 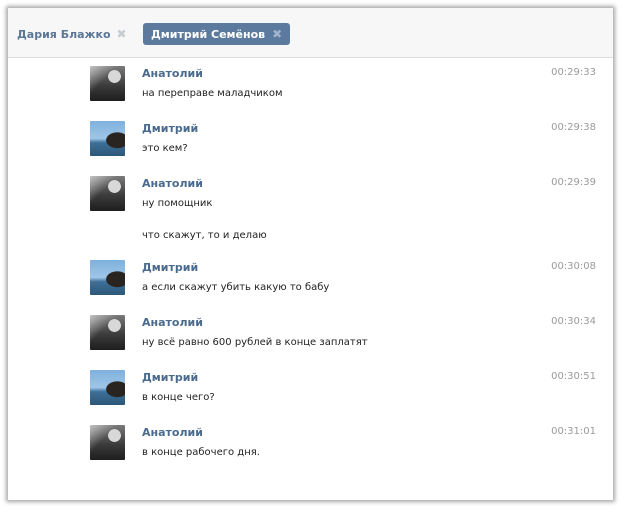 What do you see at coordinates (165, 148) in the screenshot?
I see `message-text: это кем?` at bounding box center [165, 148].